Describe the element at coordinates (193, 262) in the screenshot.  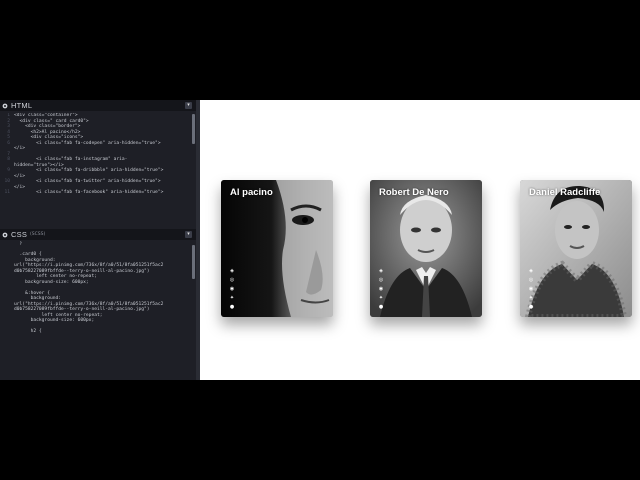
I see `css-scrollbar` at that location.